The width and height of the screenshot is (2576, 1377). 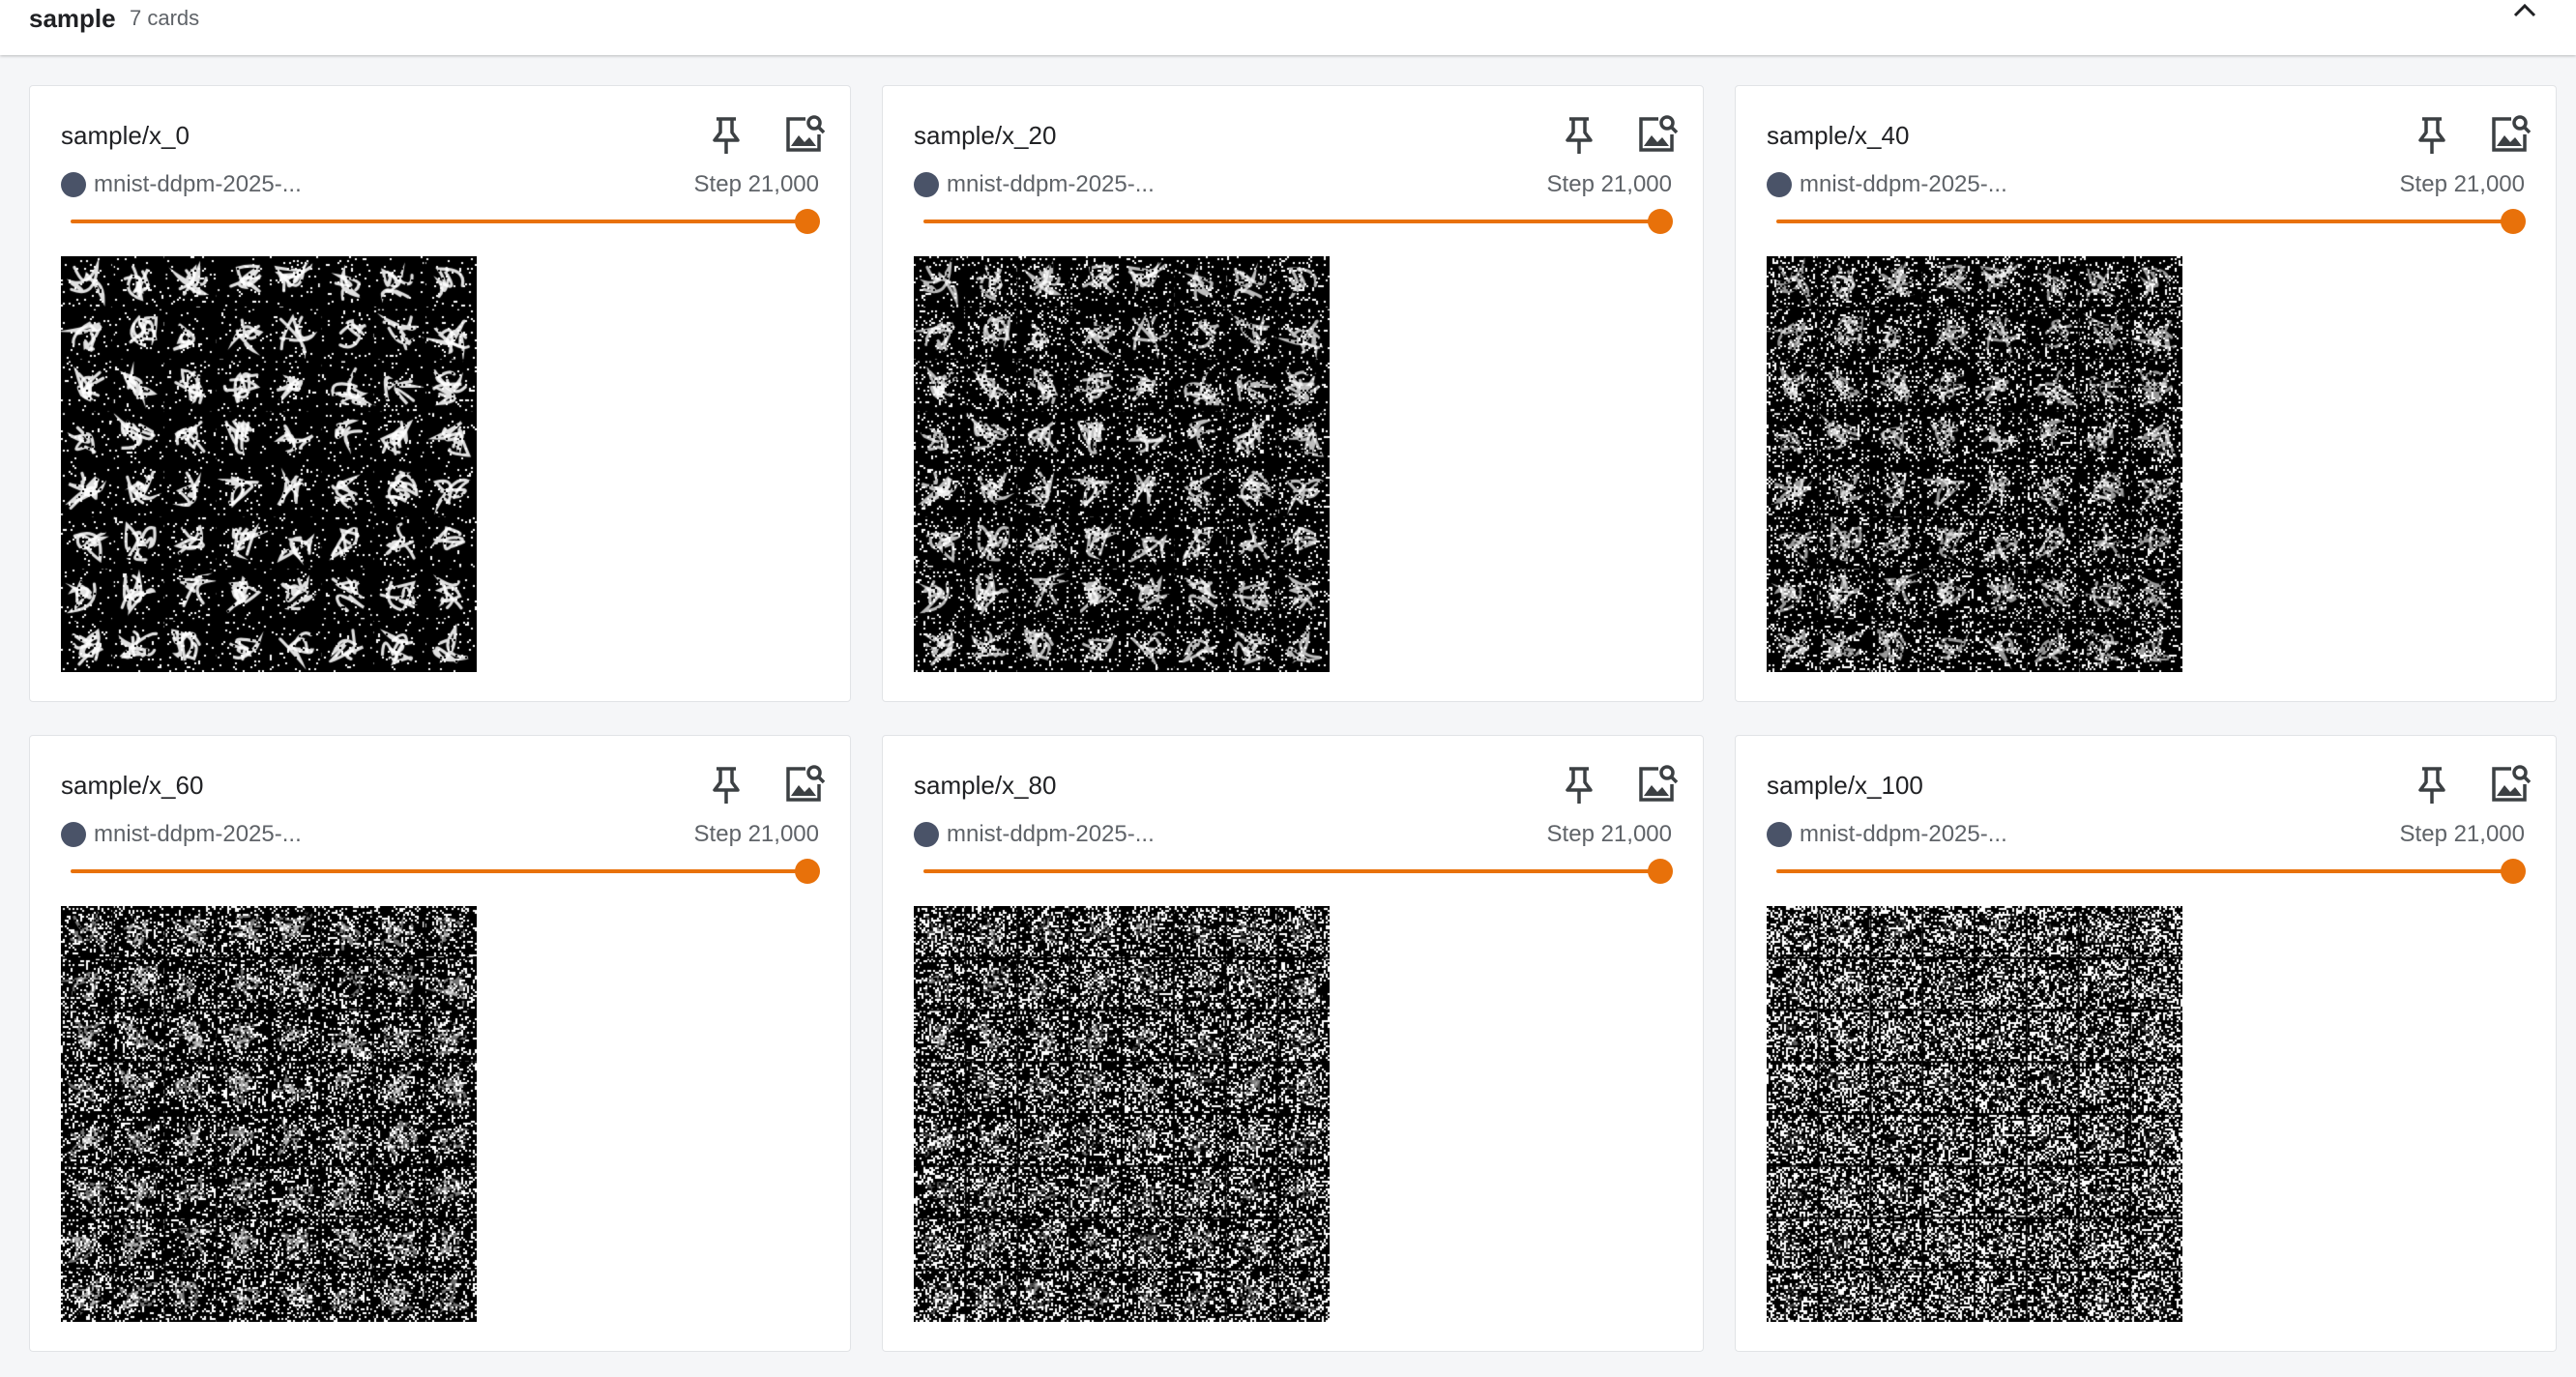 I want to click on card-title: sample/x_60, so click(x=132, y=785).